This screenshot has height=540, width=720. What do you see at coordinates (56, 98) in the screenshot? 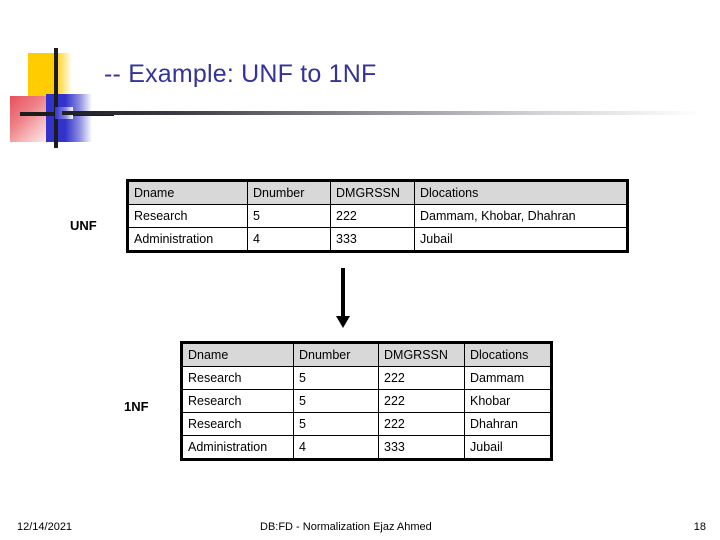
I see `vertical-bar-decoration` at bounding box center [56, 98].